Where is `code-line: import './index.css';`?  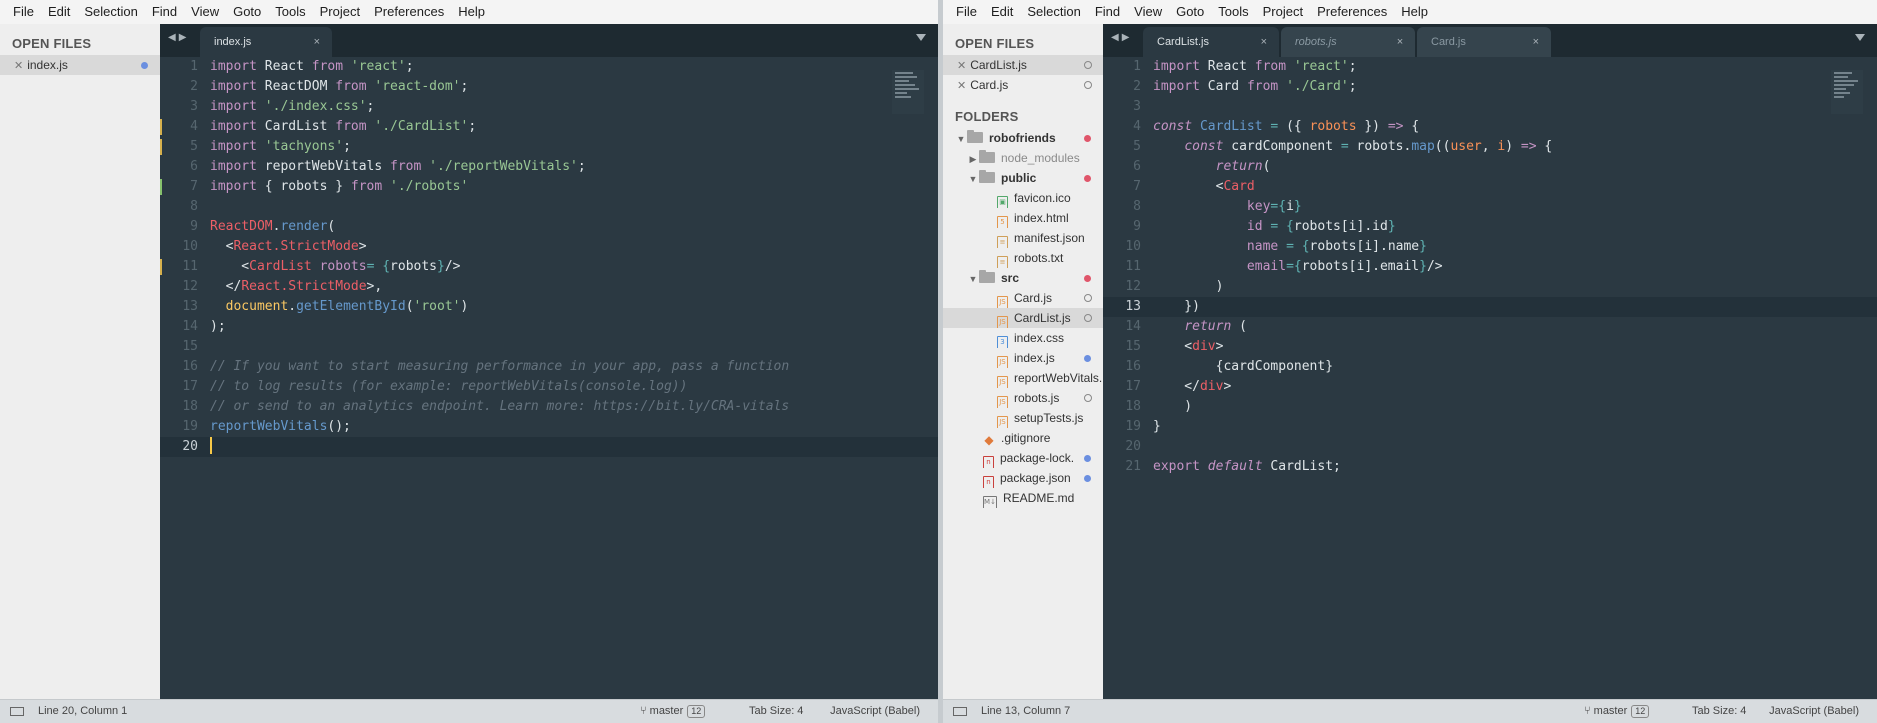
code-line: import './index.css'; is located at coordinates (292, 106).